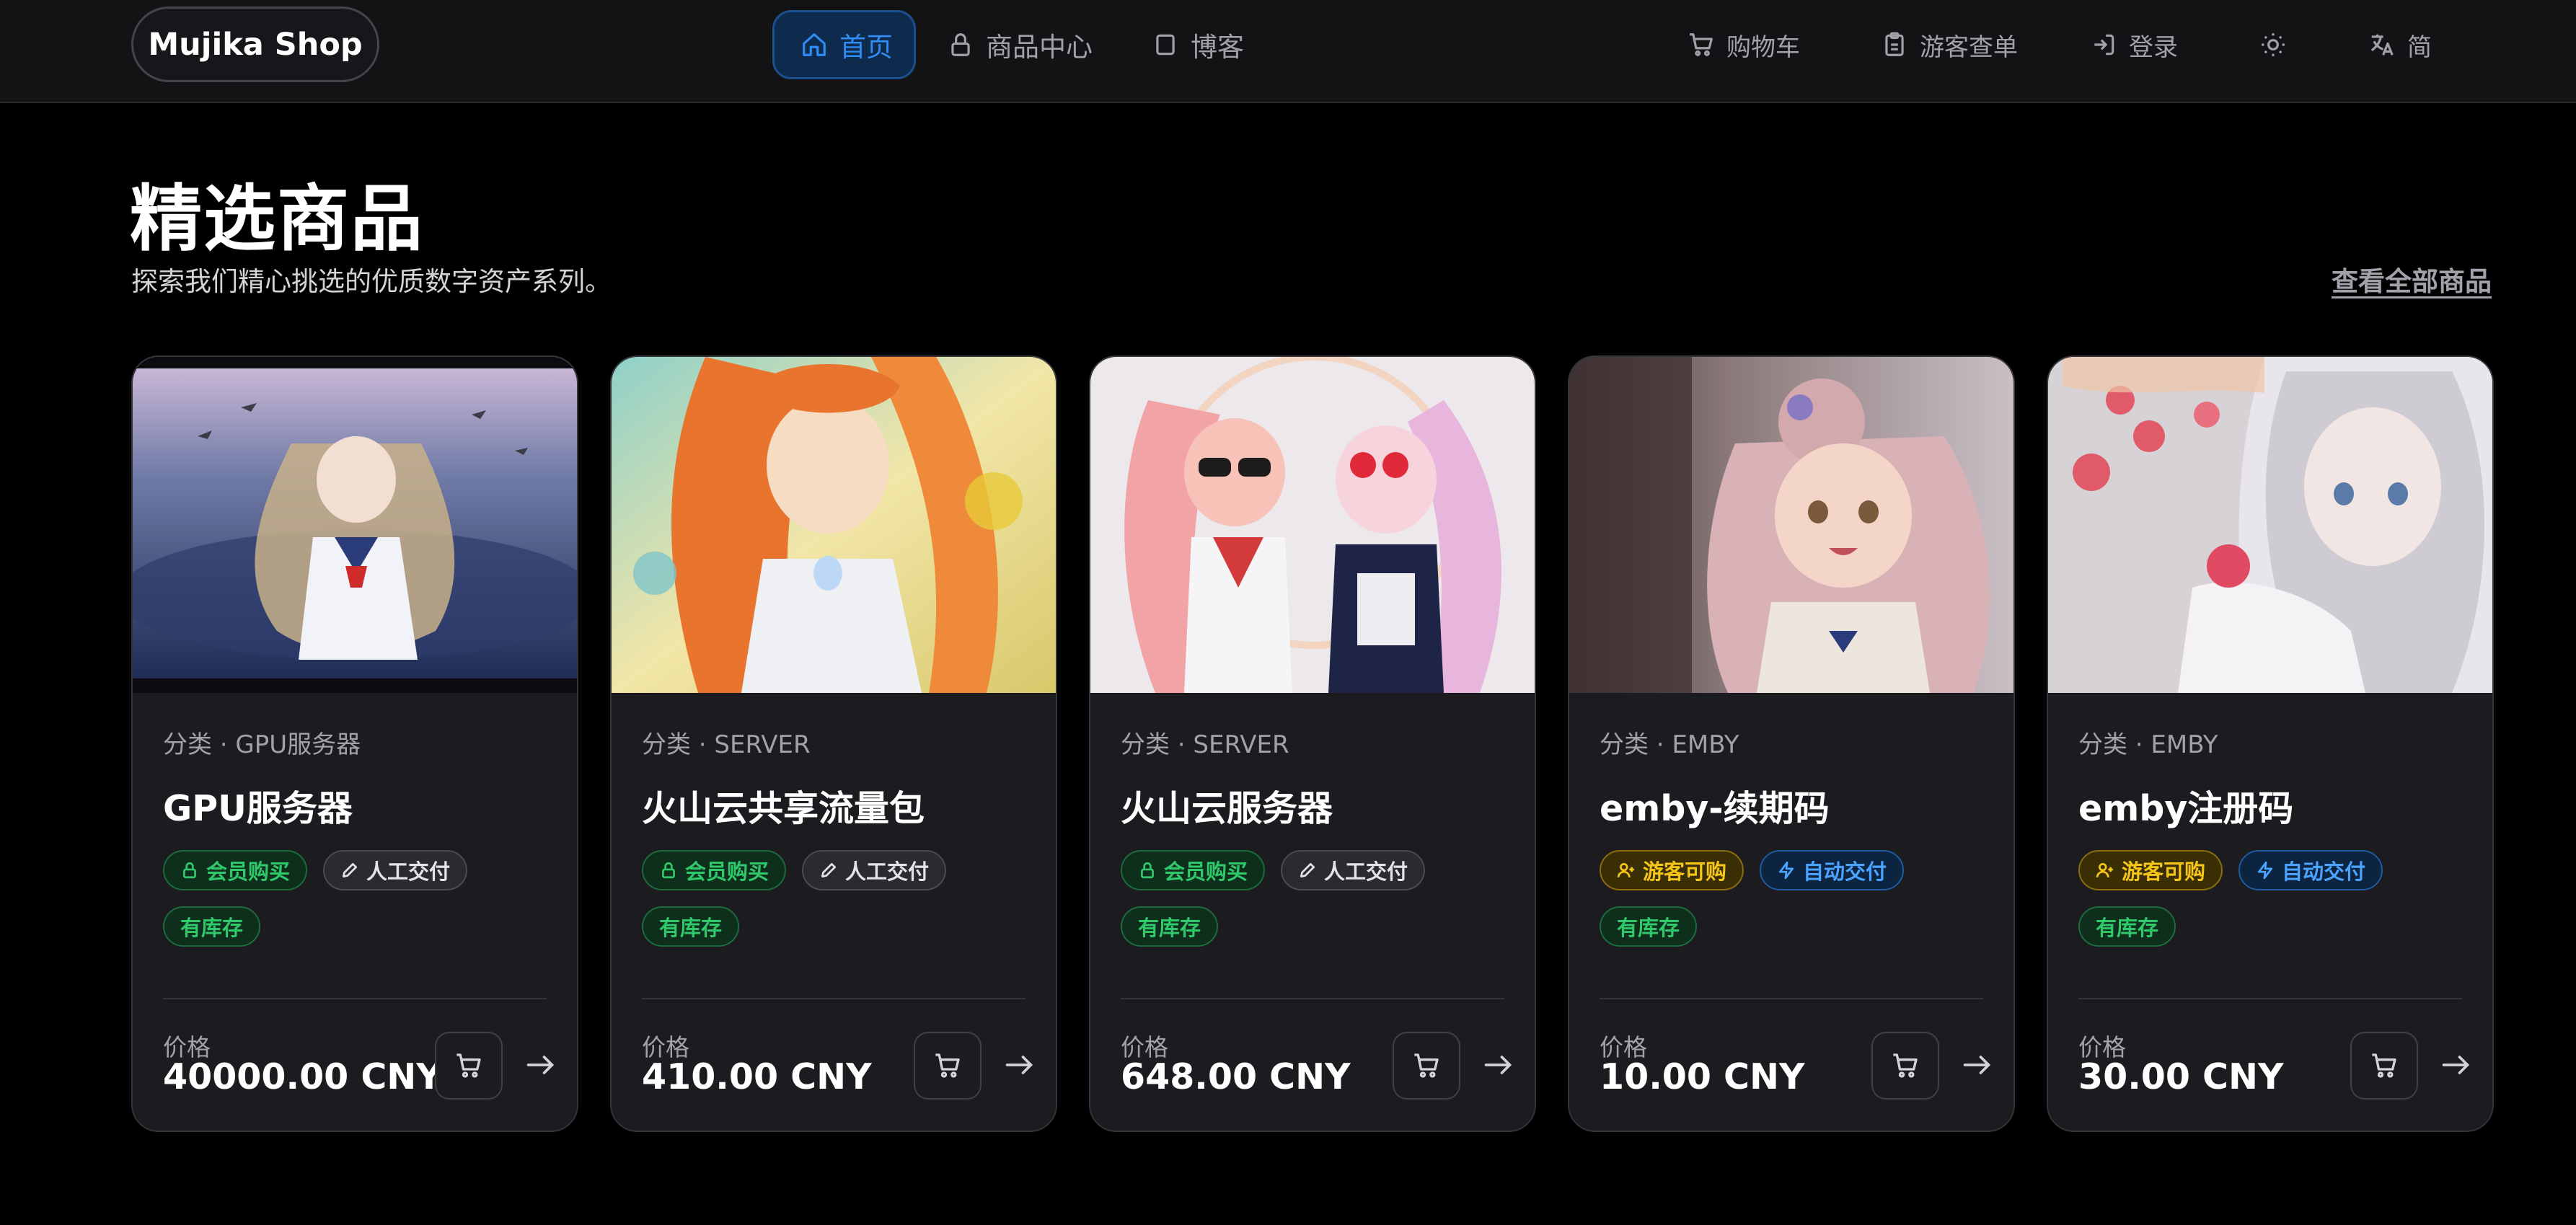  Describe the element at coordinates (833, 805) in the screenshot. I see `product-name: 火山云共享流量包` at that location.